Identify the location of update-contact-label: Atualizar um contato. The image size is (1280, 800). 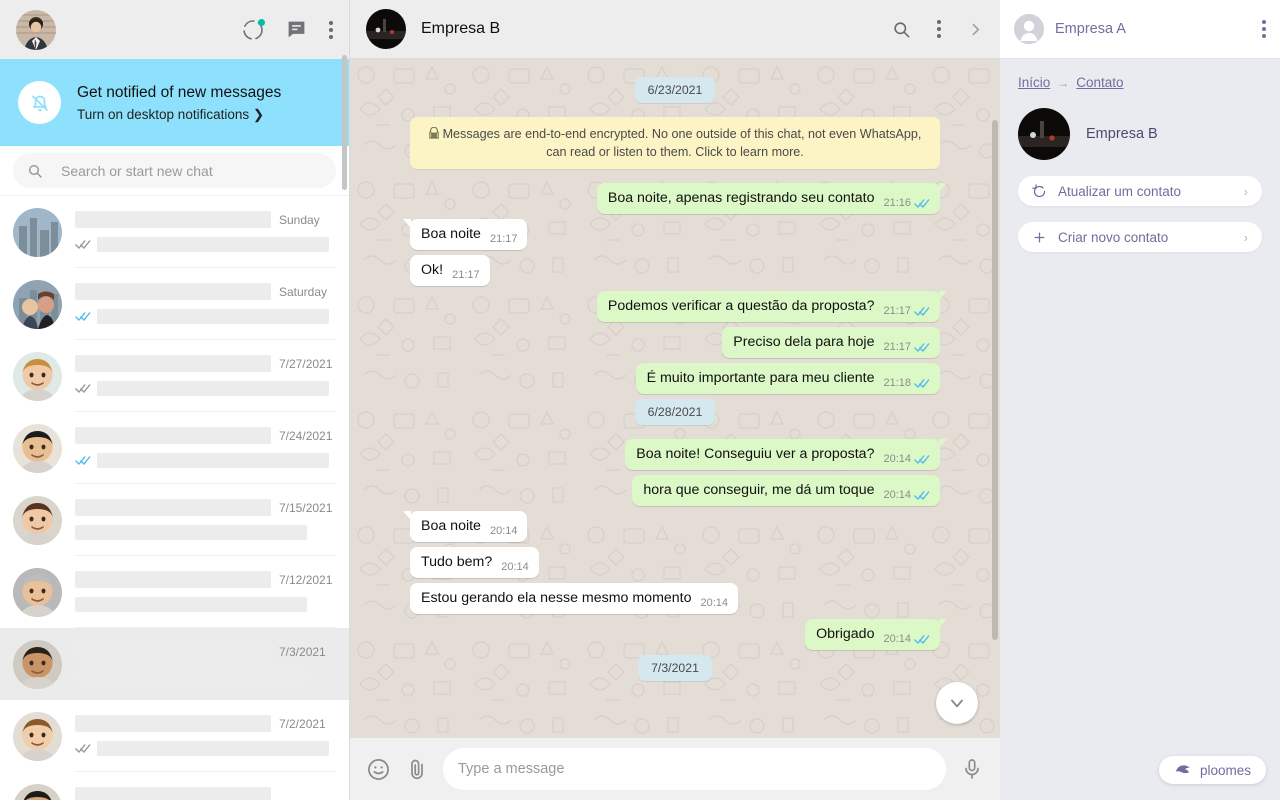
(1120, 191).